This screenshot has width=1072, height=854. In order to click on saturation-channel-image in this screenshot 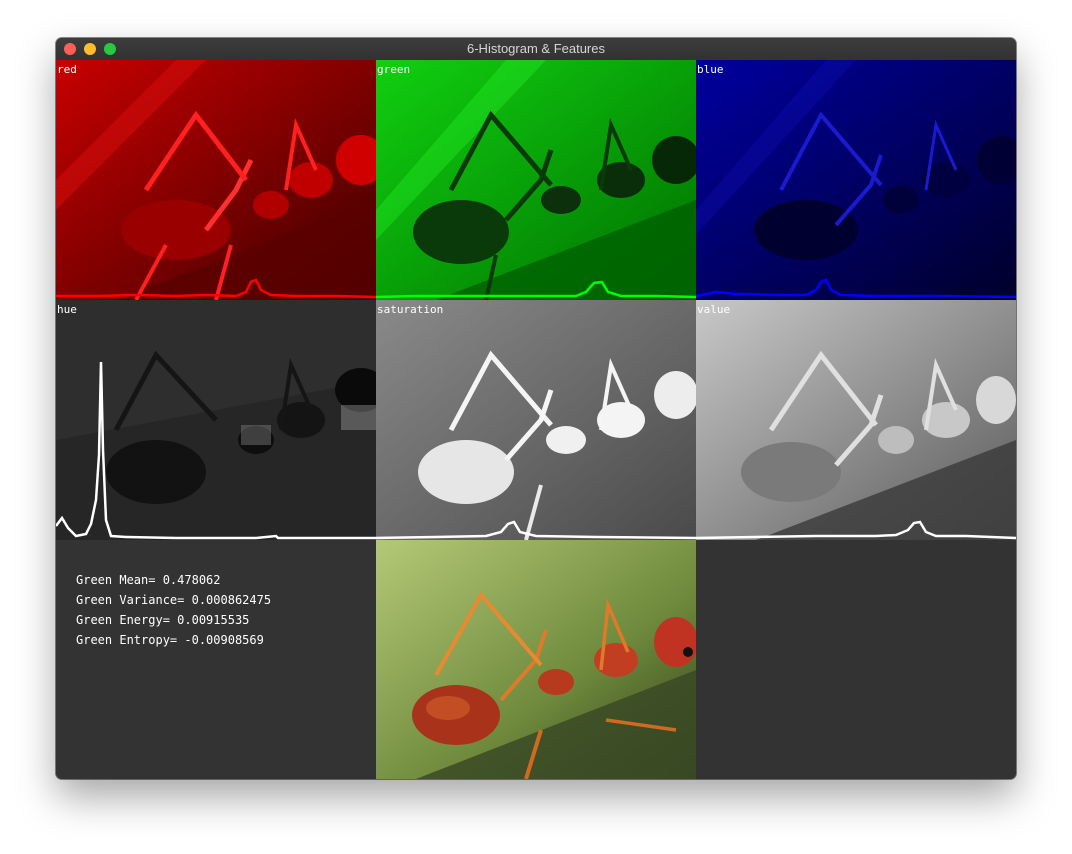, I will do `click(536, 420)`.